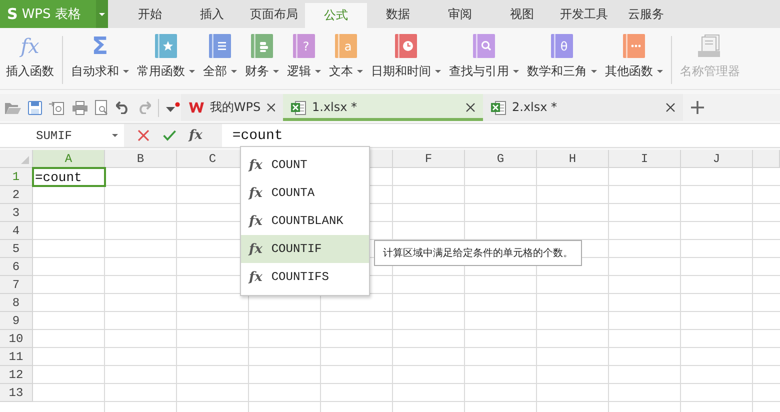 This screenshot has height=412, width=780. I want to click on function-option: fx COUNTBLANK, so click(305, 221).